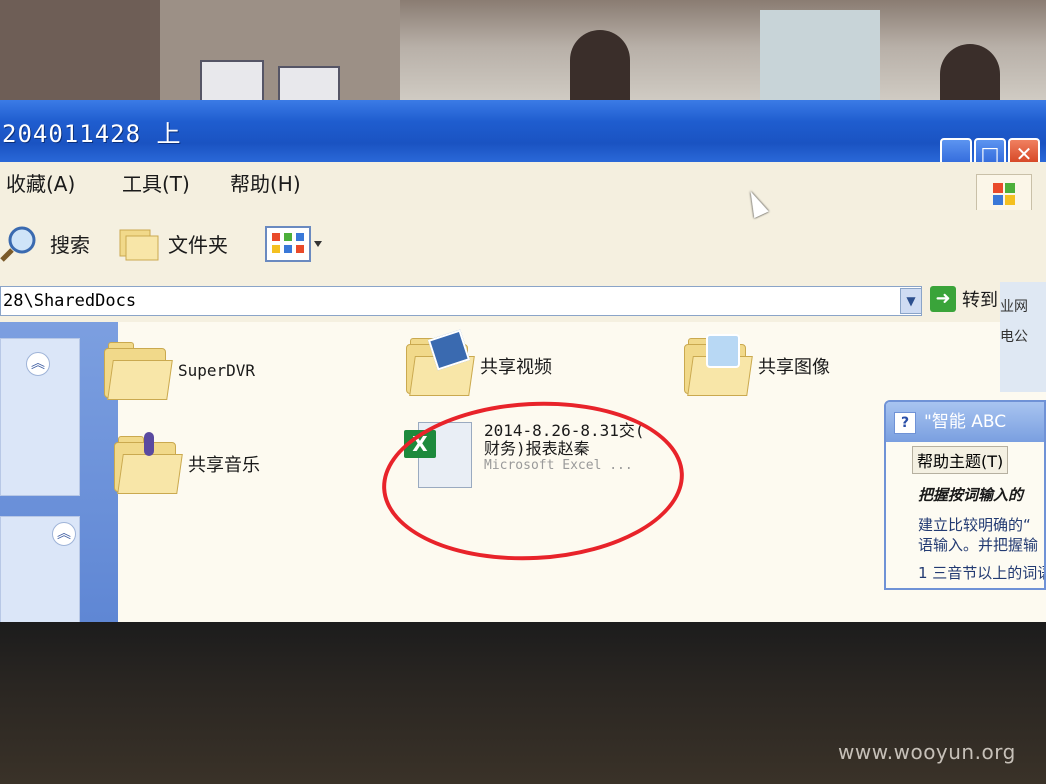  I want to click on views-icon, so click(293, 244).